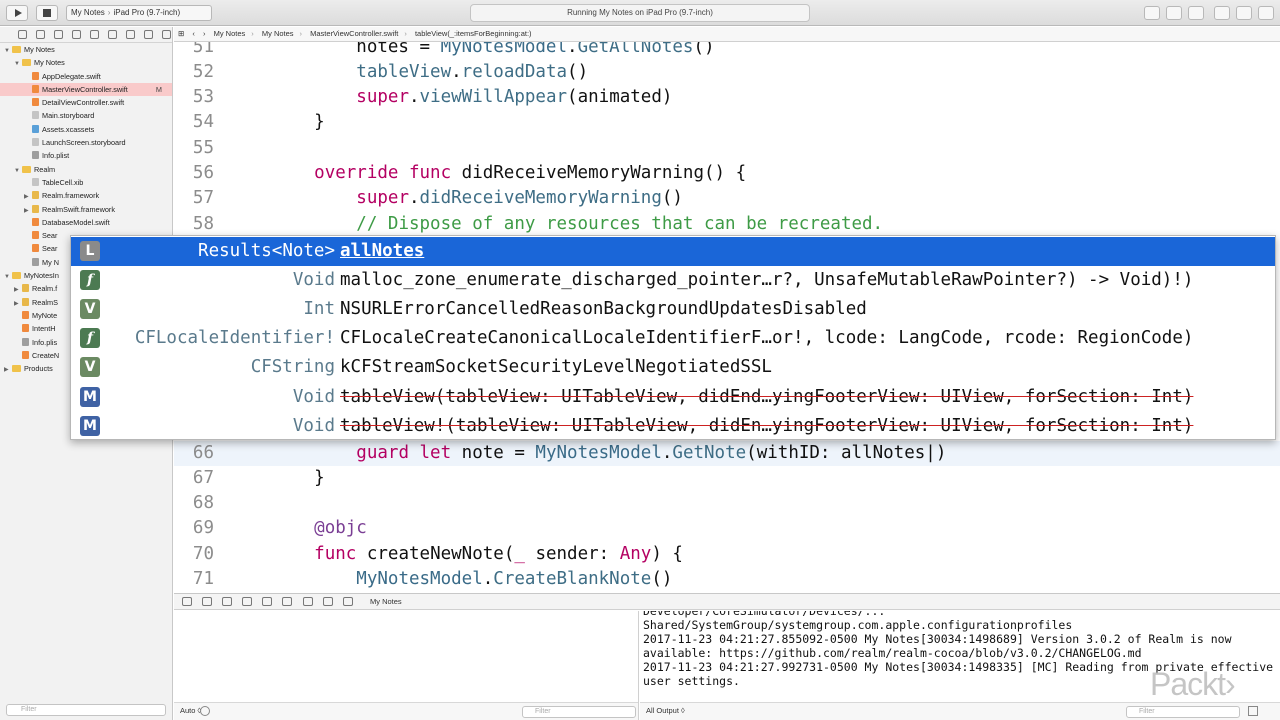 This screenshot has width=1280, height=720. I want to click on pause-icon, so click(227, 601).